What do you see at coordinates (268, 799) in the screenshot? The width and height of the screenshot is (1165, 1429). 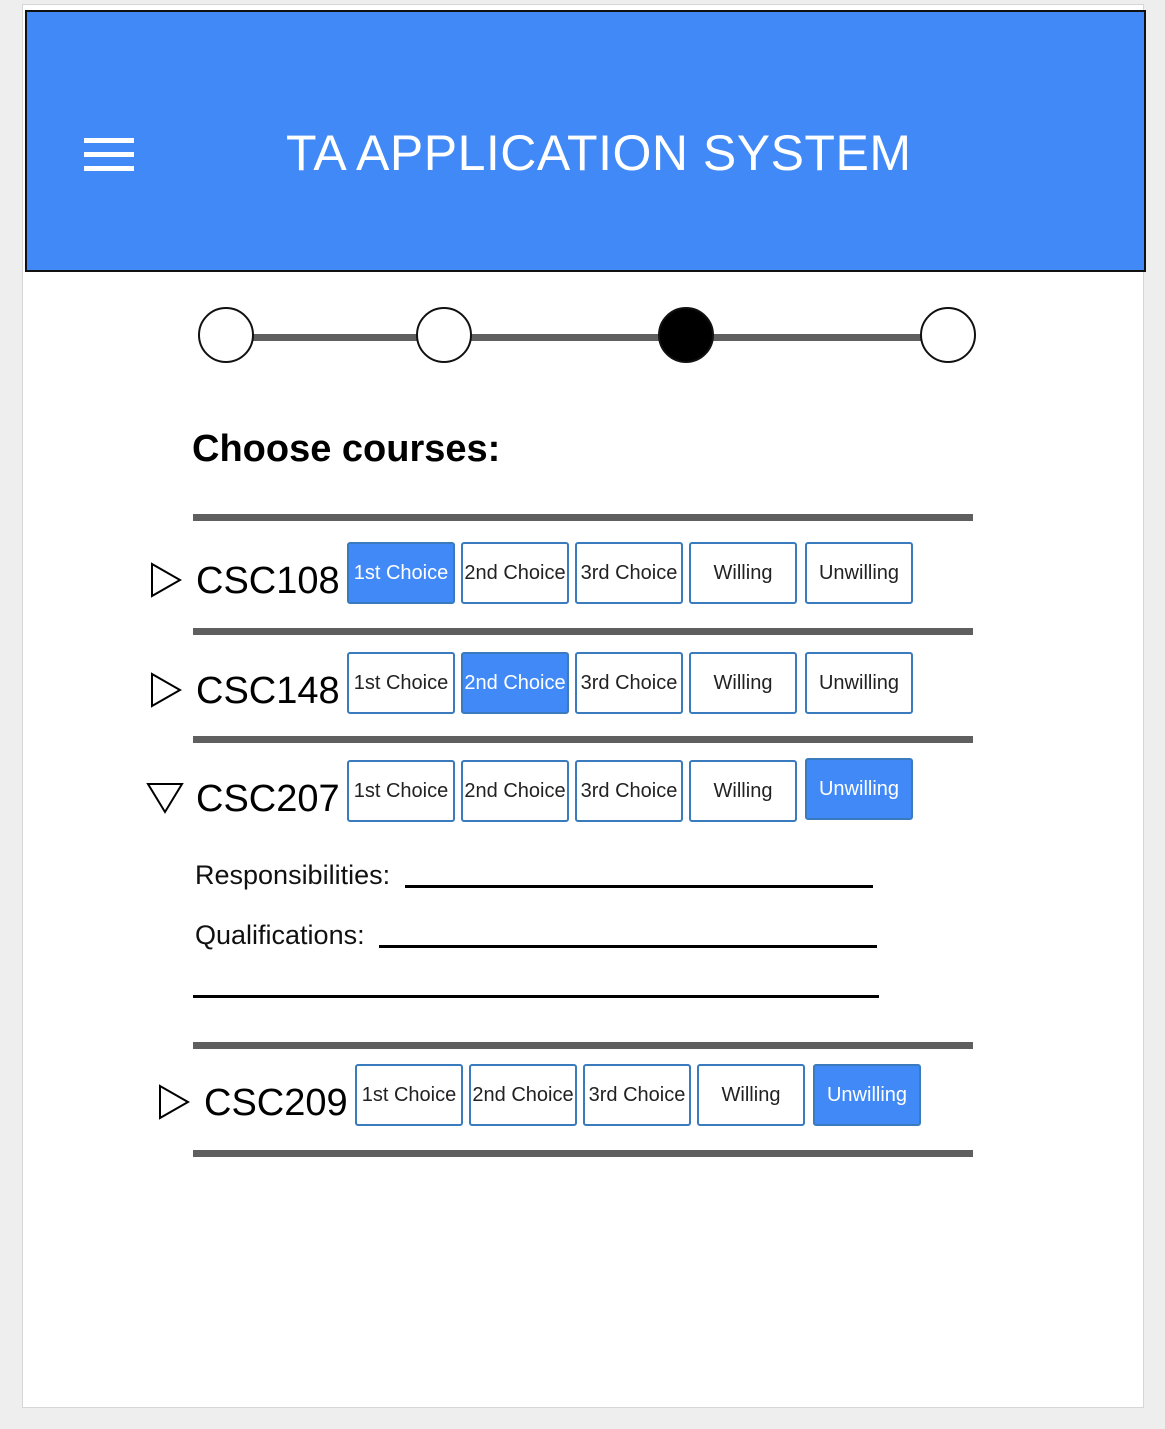 I see `course-code: CSC207` at bounding box center [268, 799].